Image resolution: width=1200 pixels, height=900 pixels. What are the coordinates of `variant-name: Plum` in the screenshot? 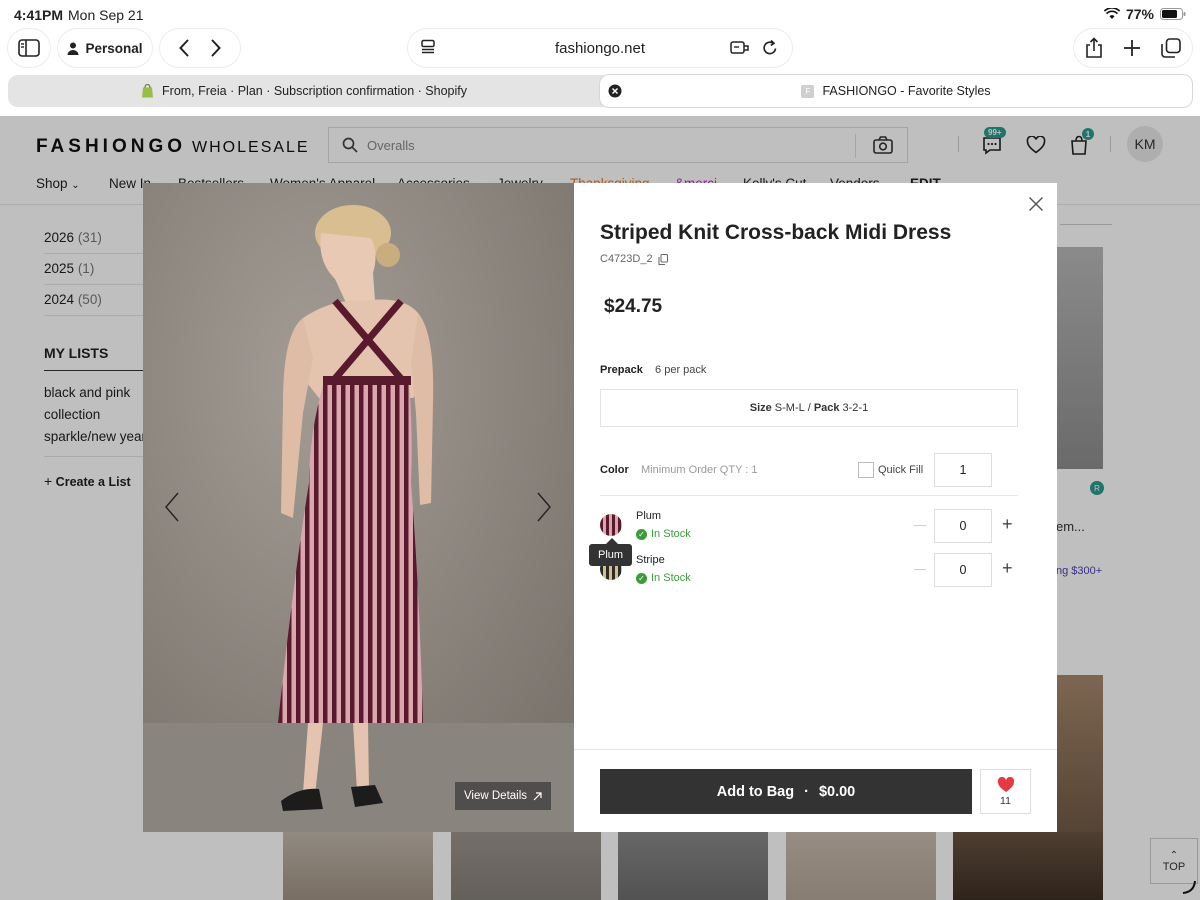 It's located at (649, 516).